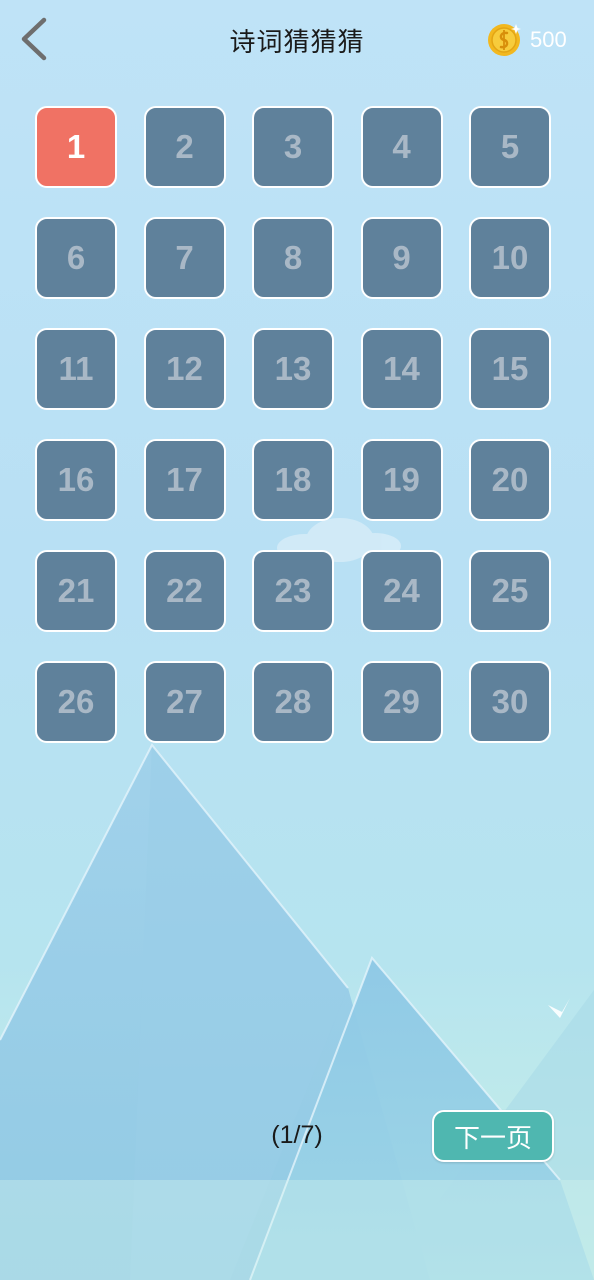  What do you see at coordinates (401, 258) in the screenshot?
I see `level-button-9: 9` at bounding box center [401, 258].